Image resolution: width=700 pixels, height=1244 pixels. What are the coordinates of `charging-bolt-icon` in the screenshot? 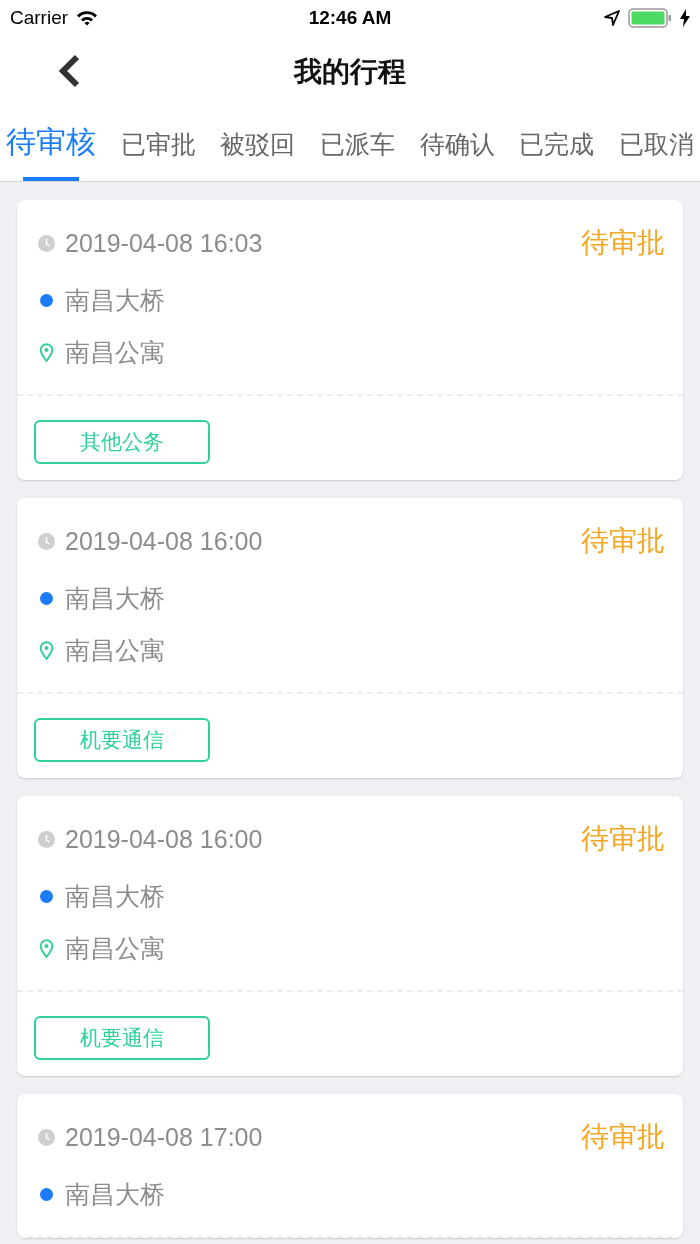 It's located at (685, 18).